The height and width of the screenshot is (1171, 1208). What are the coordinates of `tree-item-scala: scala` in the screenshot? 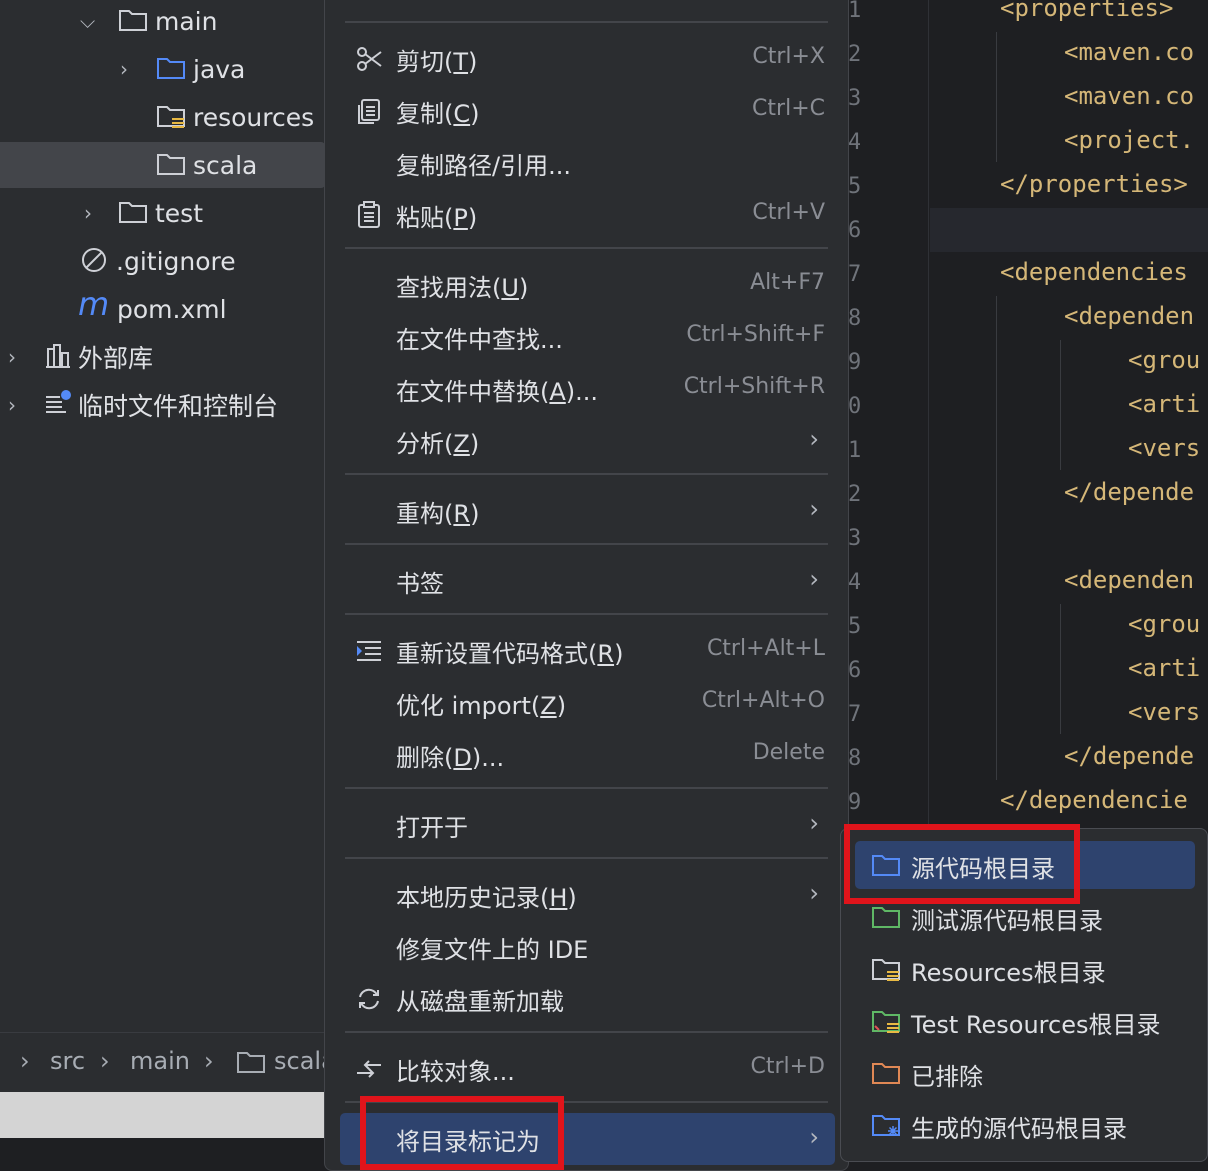 It's located at (162, 165).